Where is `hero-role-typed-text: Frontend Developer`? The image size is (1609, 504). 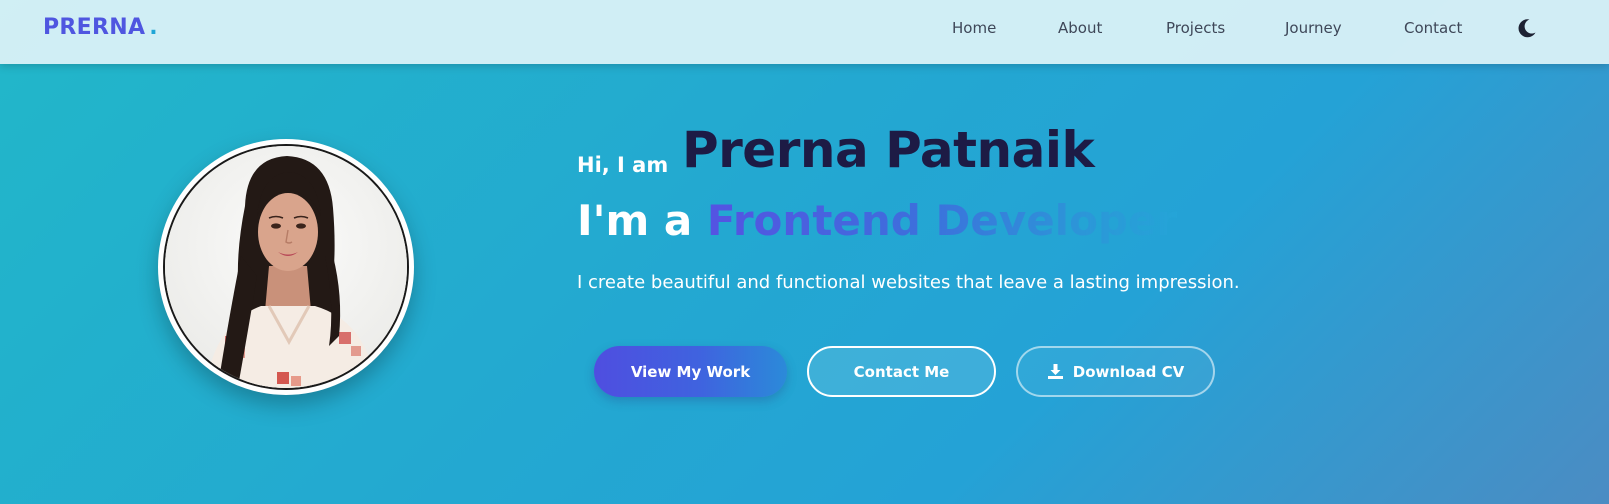 hero-role-typed-text: Frontend Developer is located at coordinates (942, 220).